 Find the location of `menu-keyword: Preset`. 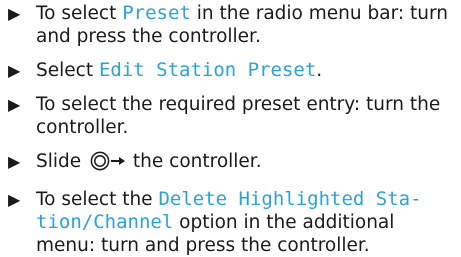

menu-keyword: Preset is located at coordinates (156, 13).